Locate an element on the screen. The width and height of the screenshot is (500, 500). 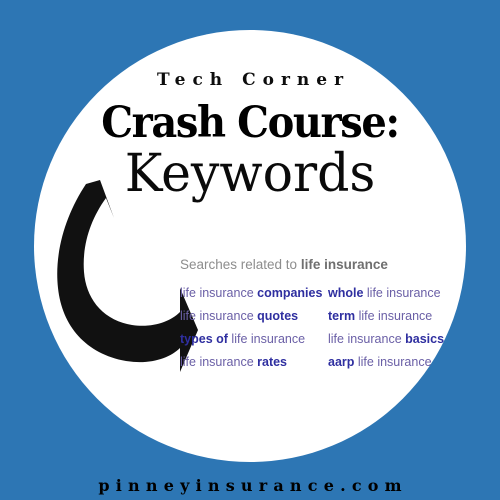
suggestion-keyword: types of is located at coordinates (204, 338).